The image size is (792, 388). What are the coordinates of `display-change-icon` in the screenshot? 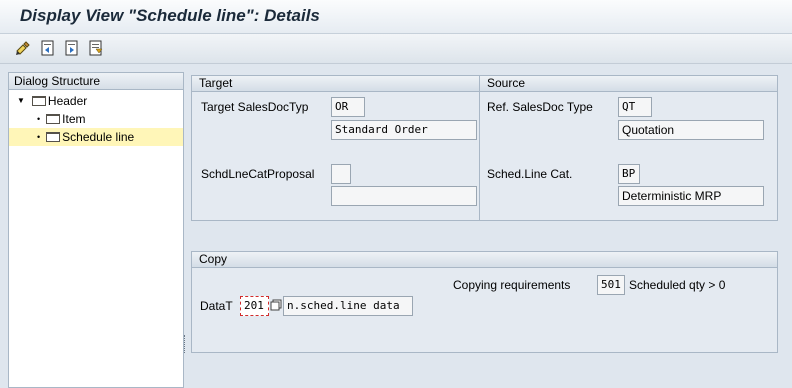 It's located at (23, 48).